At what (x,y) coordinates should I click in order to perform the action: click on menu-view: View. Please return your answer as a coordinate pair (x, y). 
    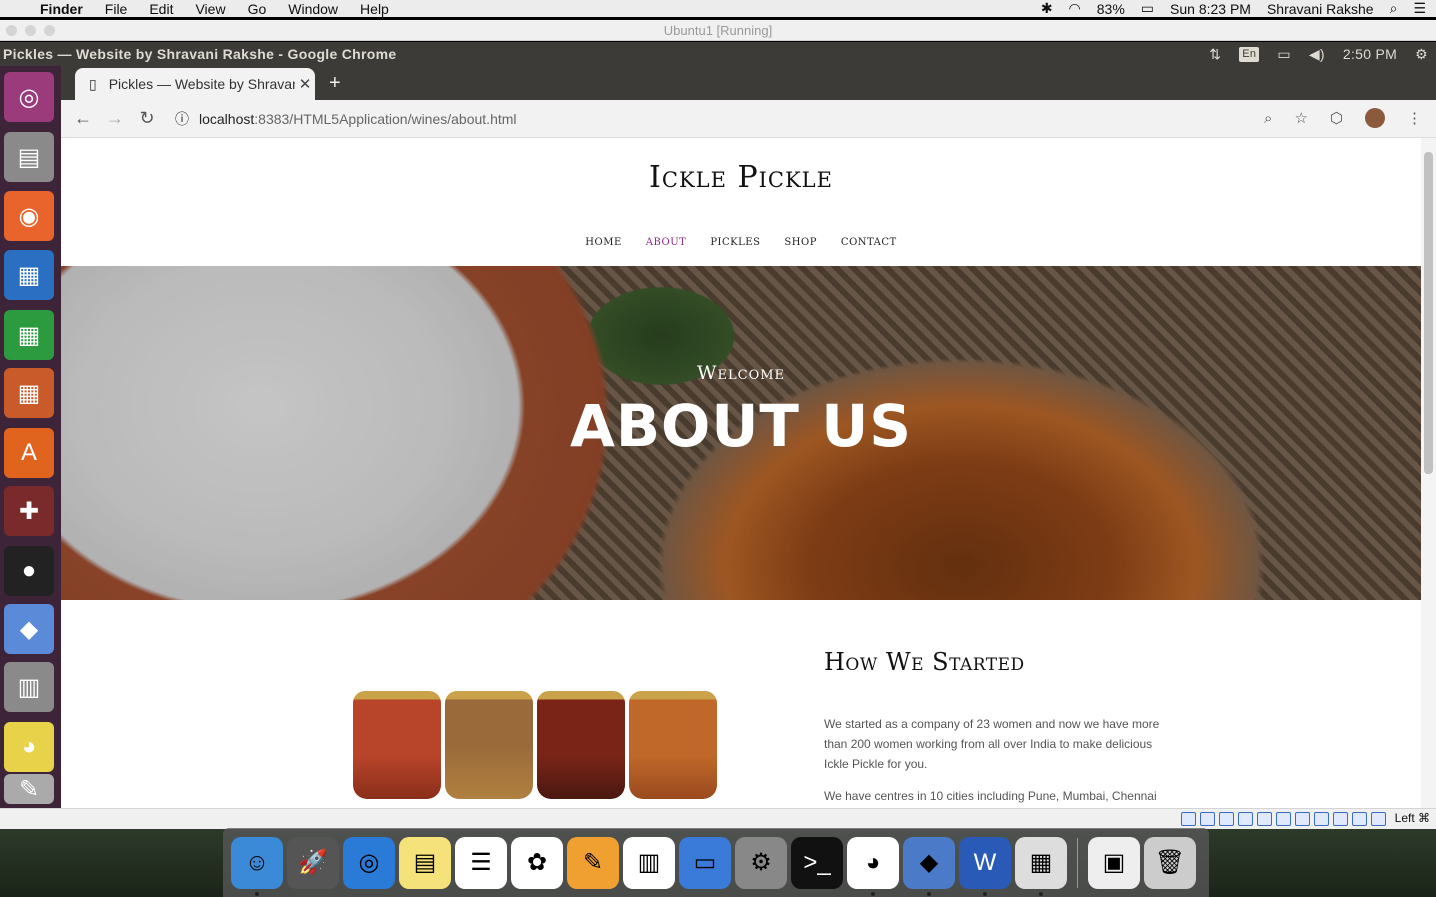
    Looking at the image, I should click on (210, 9).